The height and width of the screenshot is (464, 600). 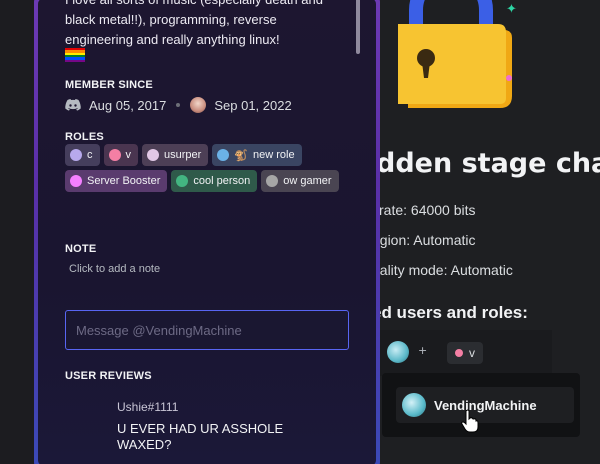 What do you see at coordinates (427, 210) in the screenshot?
I see `channel-bitrate: itrate: 64000 bits` at bounding box center [427, 210].